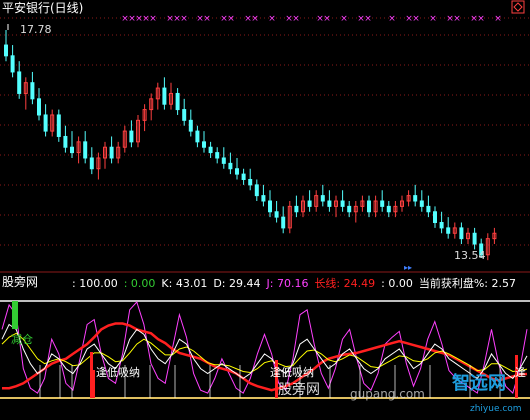  What do you see at coordinates (15, 315) in the screenshot?
I see `reduce-signal-bar` at bounding box center [15, 315].